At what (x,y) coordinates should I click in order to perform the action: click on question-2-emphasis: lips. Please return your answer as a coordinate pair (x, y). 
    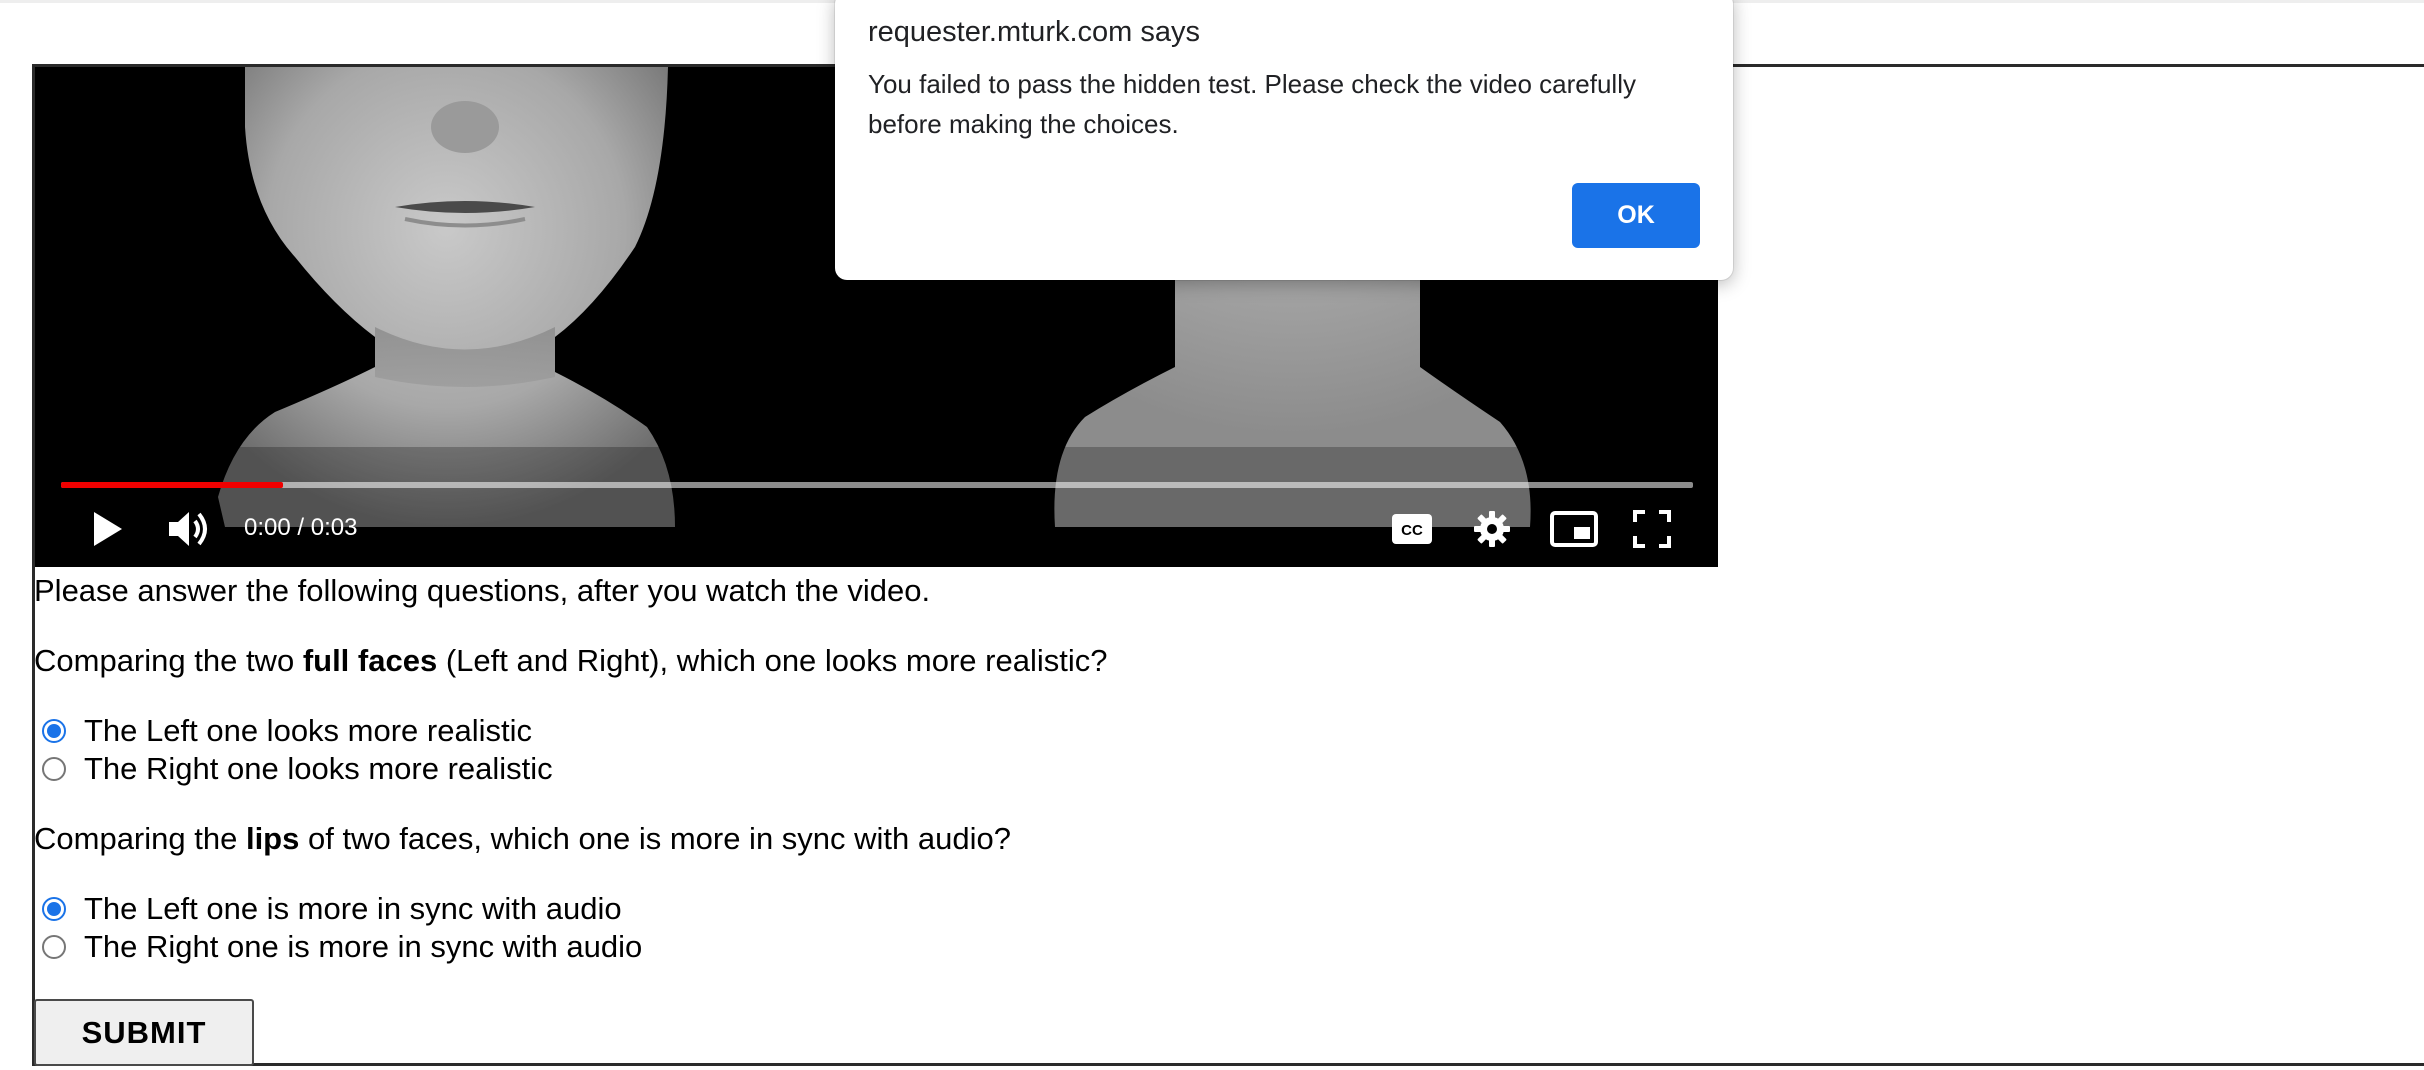
    Looking at the image, I should click on (272, 838).